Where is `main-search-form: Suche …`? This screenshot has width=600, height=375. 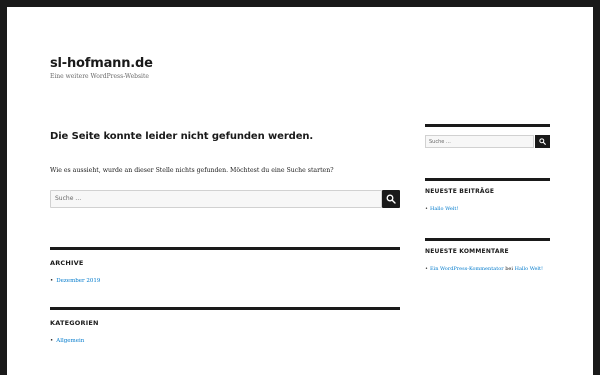 main-search-form: Suche … is located at coordinates (225, 199).